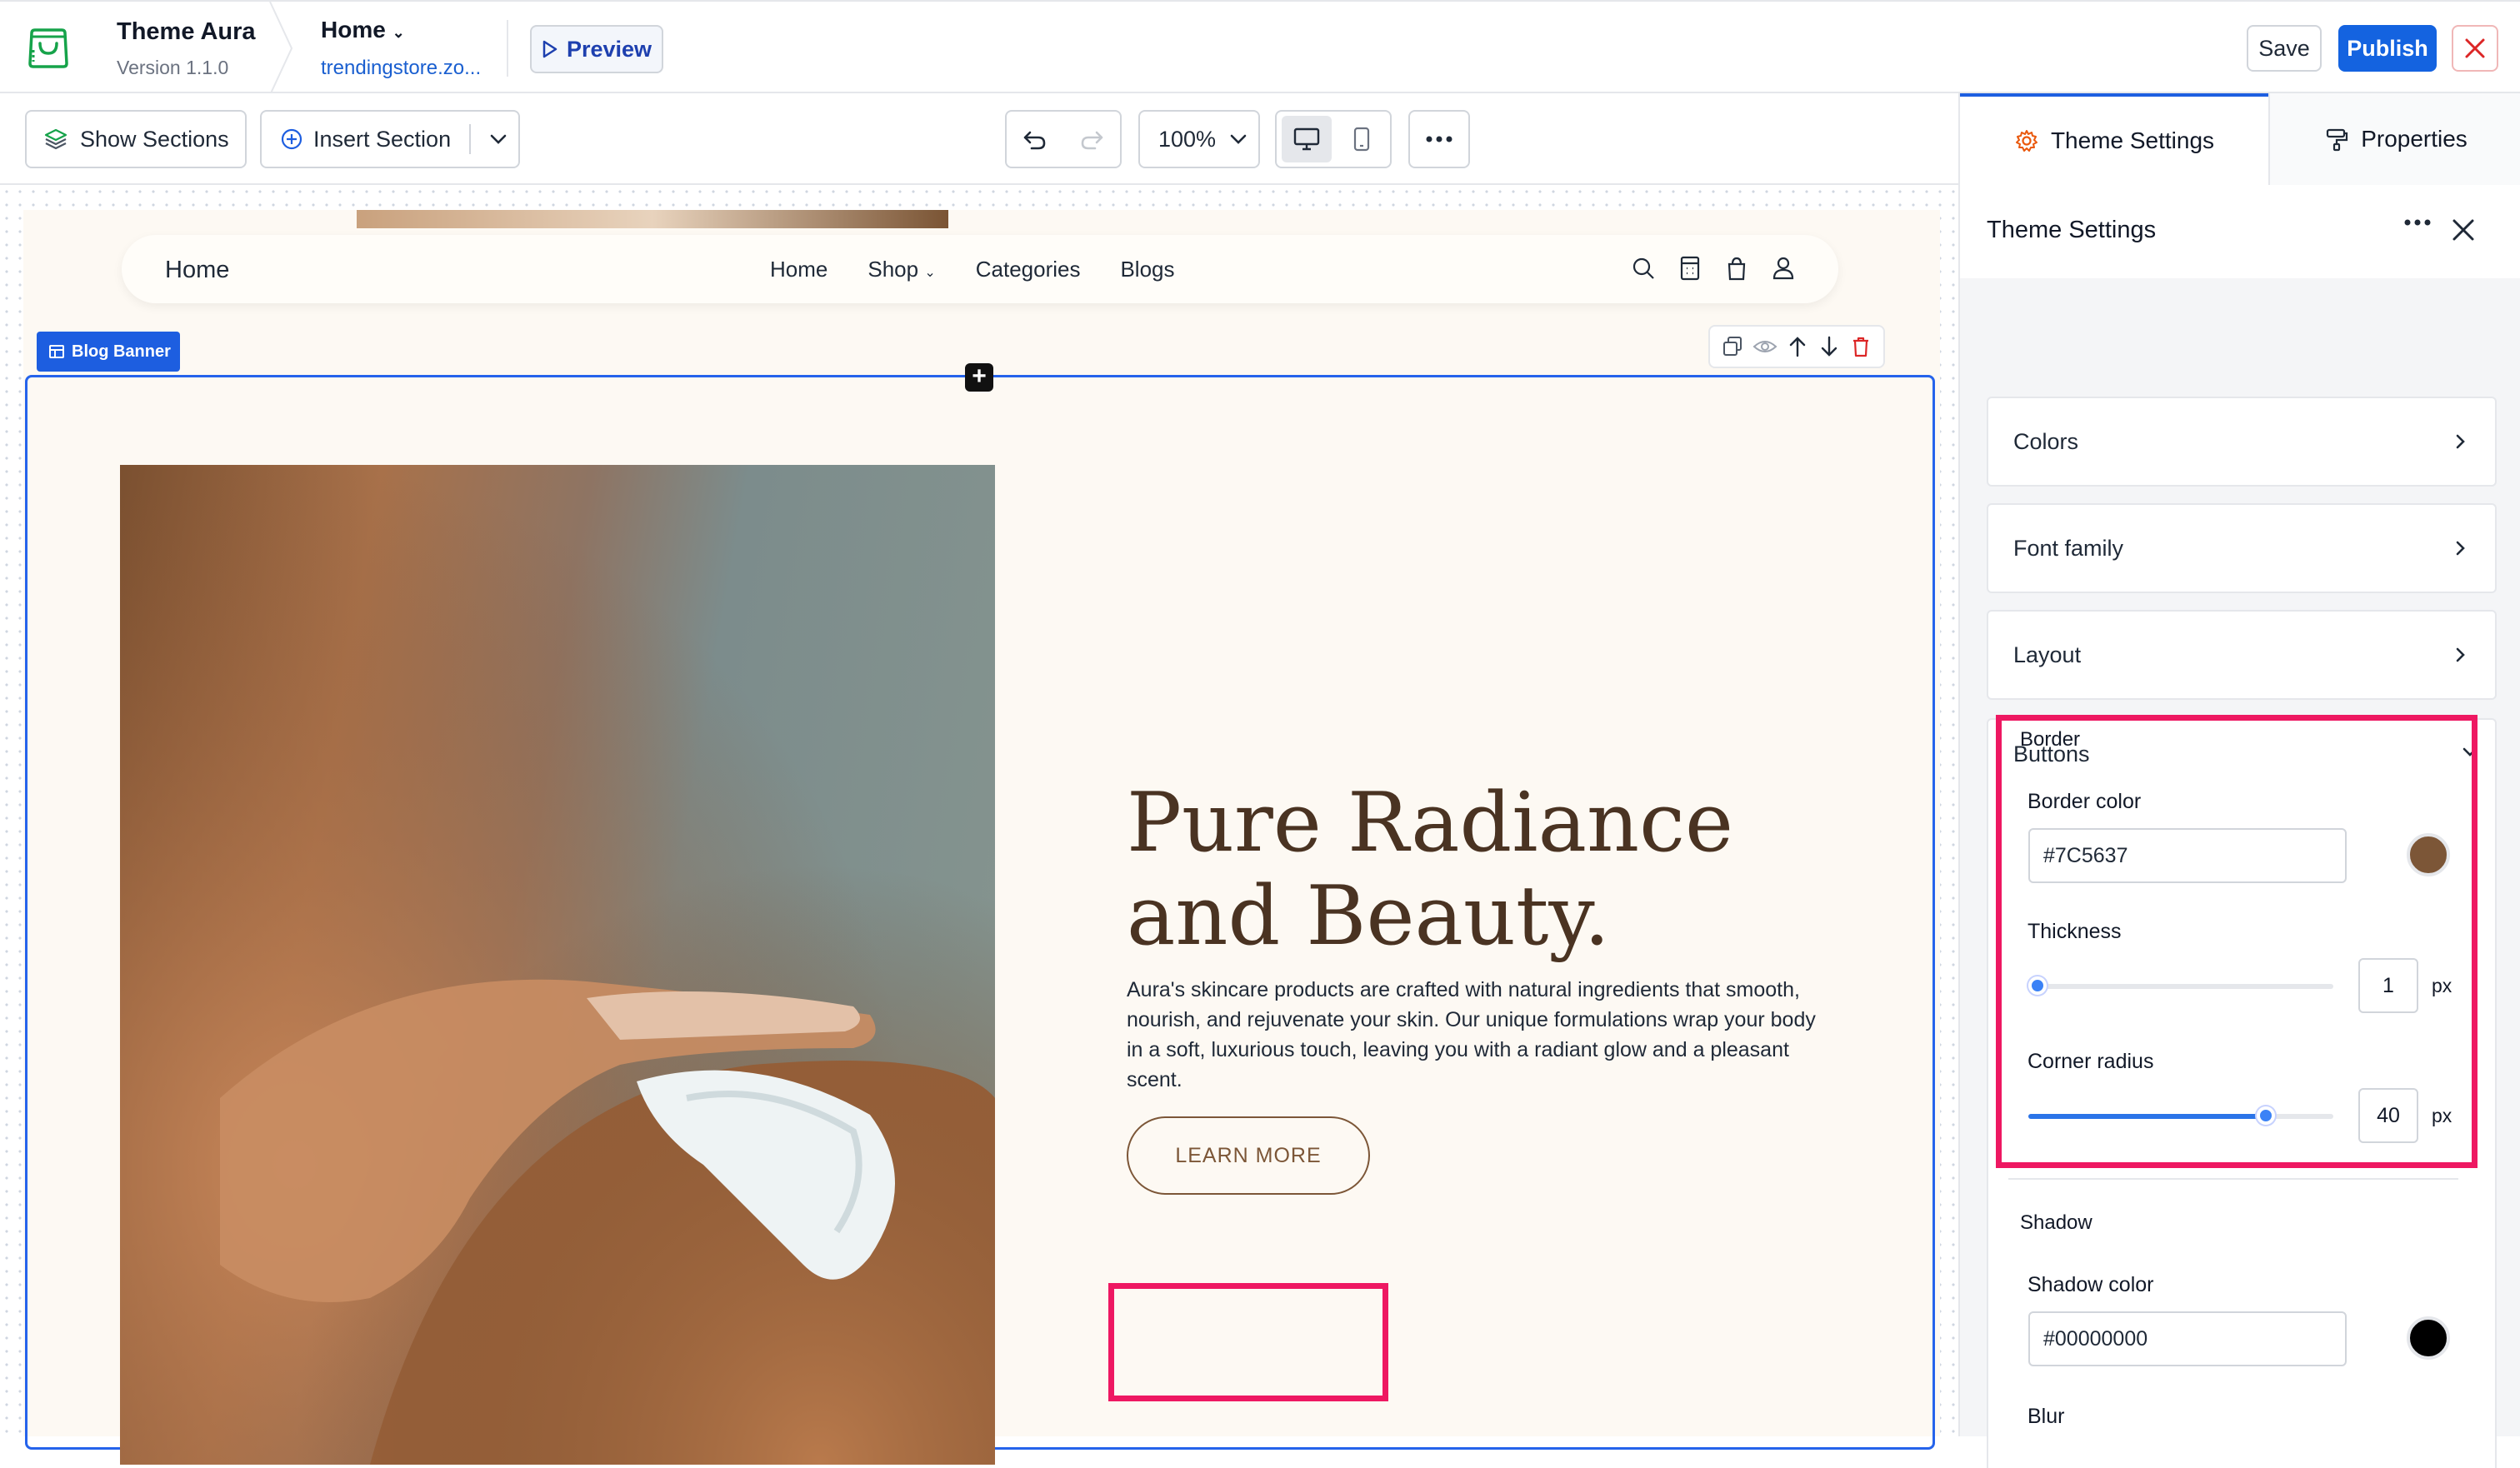 The height and width of the screenshot is (1468, 2520). Describe the element at coordinates (2026, 141) in the screenshot. I see `gear-icon` at that location.